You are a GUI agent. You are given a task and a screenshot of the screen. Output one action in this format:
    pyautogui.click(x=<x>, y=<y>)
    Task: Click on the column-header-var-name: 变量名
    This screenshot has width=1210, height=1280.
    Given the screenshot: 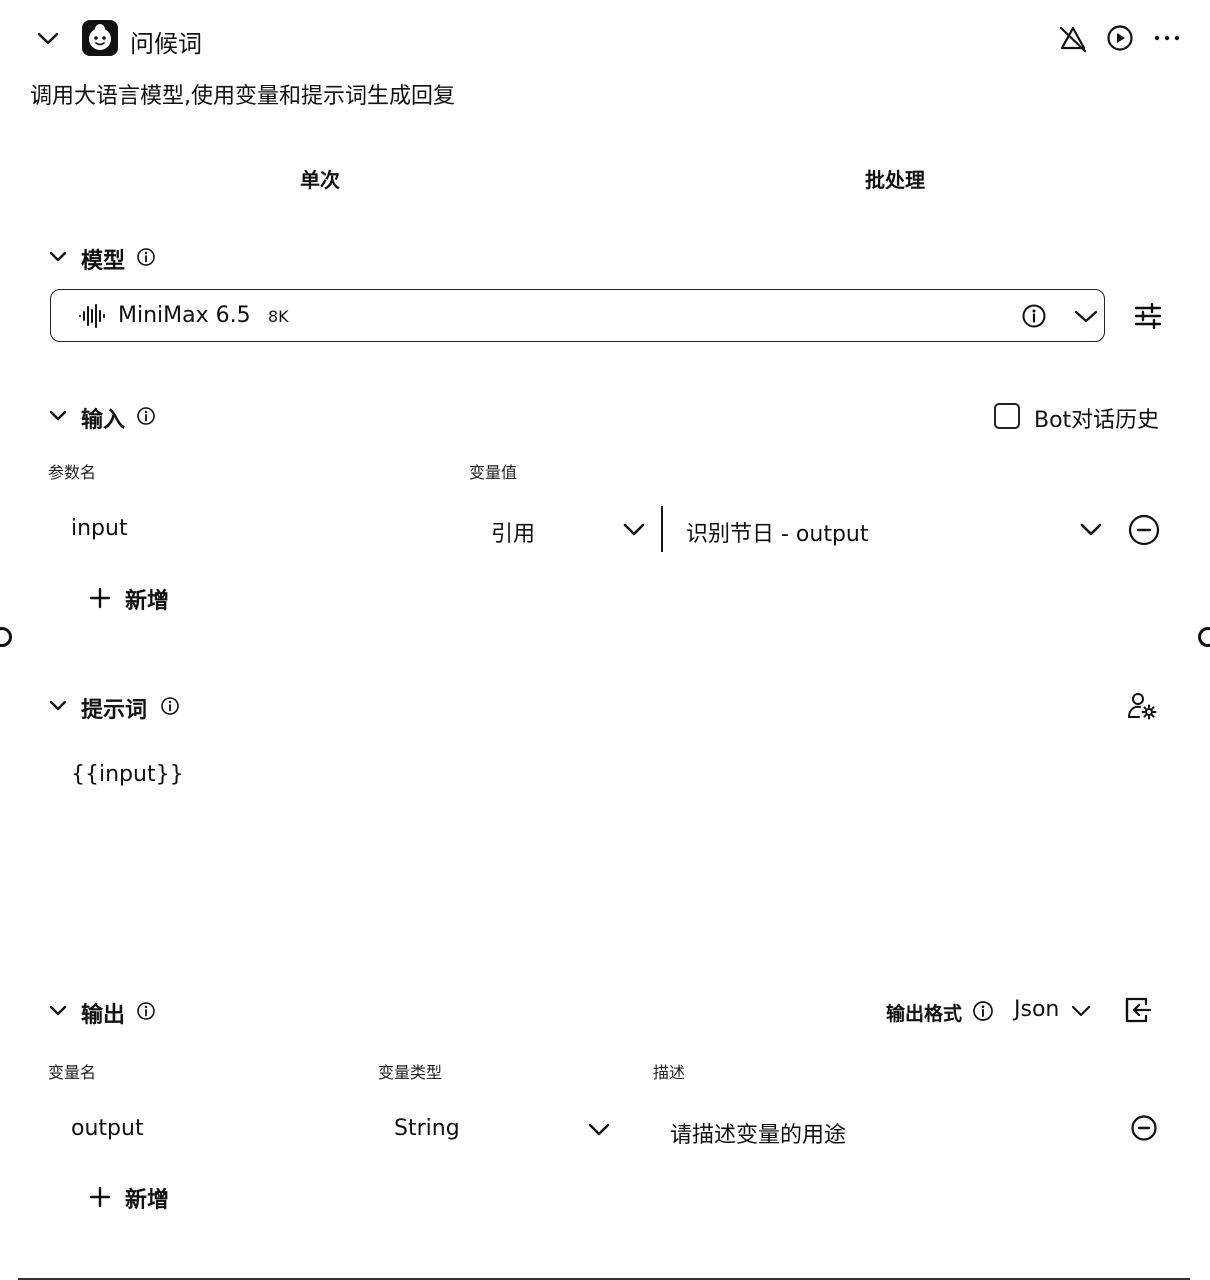 What is the action you would take?
    pyautogui.click(x=72, y=1072)
    